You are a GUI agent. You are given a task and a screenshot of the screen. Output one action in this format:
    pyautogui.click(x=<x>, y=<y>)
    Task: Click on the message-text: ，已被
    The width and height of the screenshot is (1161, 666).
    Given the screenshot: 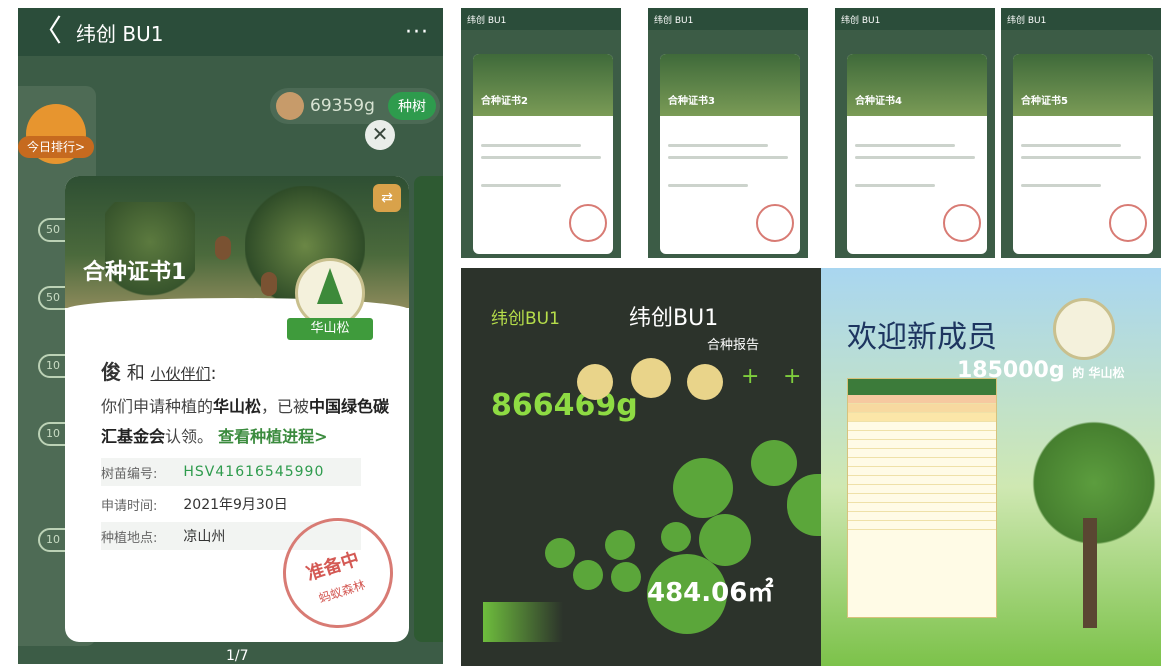 What is the action you would take?
    pyautogui.click(x=285, y=406)
    